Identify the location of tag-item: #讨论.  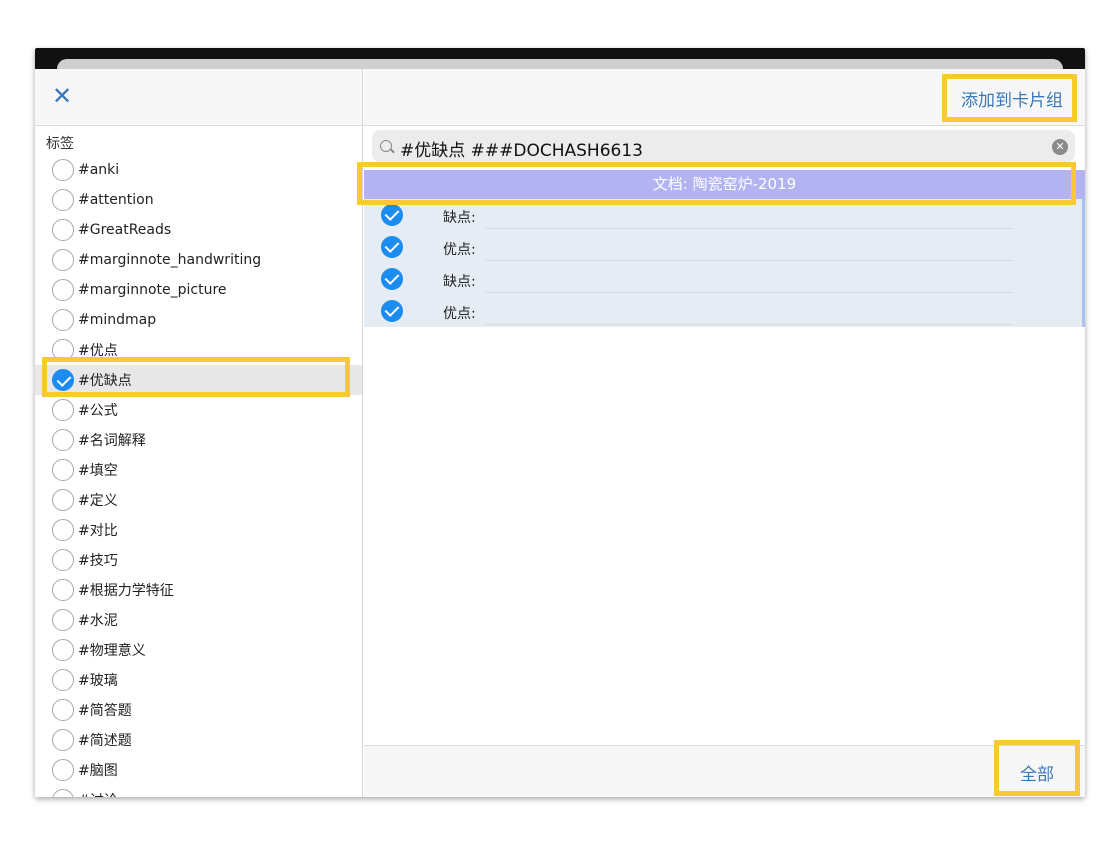
(198, 791).